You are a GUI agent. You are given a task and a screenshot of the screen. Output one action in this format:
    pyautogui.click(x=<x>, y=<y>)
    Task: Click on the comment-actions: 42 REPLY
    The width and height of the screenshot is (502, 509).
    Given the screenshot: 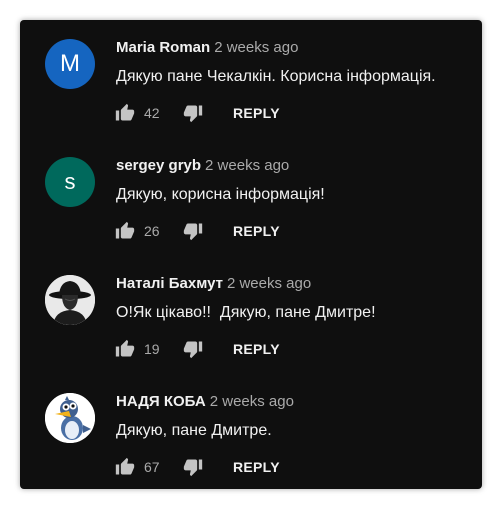 What is the action you would take?
    pyautogui.click(x=284, y=113)
    